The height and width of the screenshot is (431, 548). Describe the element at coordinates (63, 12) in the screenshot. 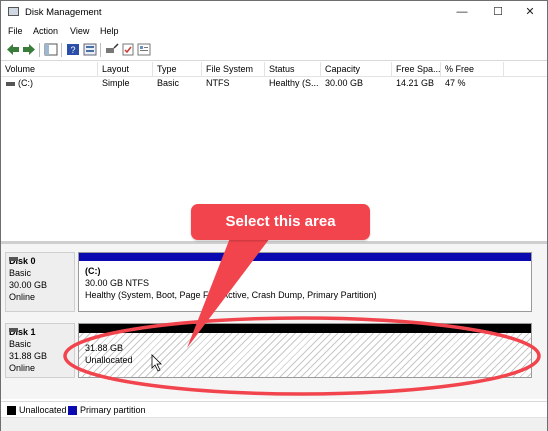

I see `window-title: Disk Management` at that location.